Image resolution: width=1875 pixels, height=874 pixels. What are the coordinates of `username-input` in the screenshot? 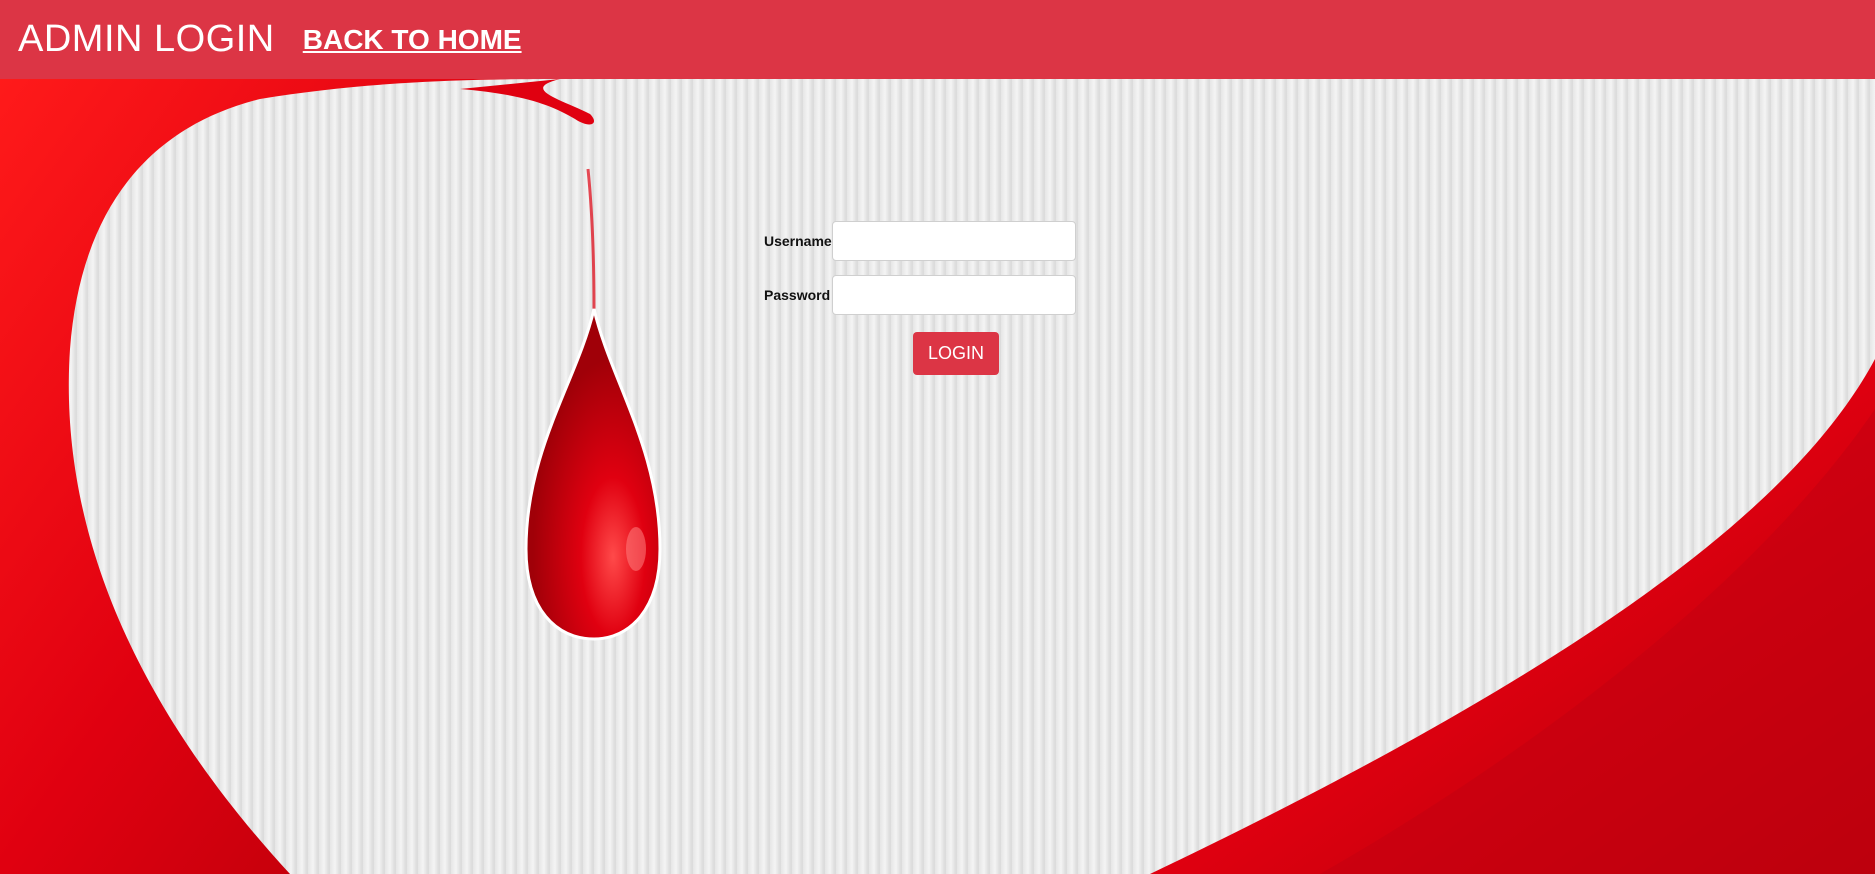 It's located at (954, 241).